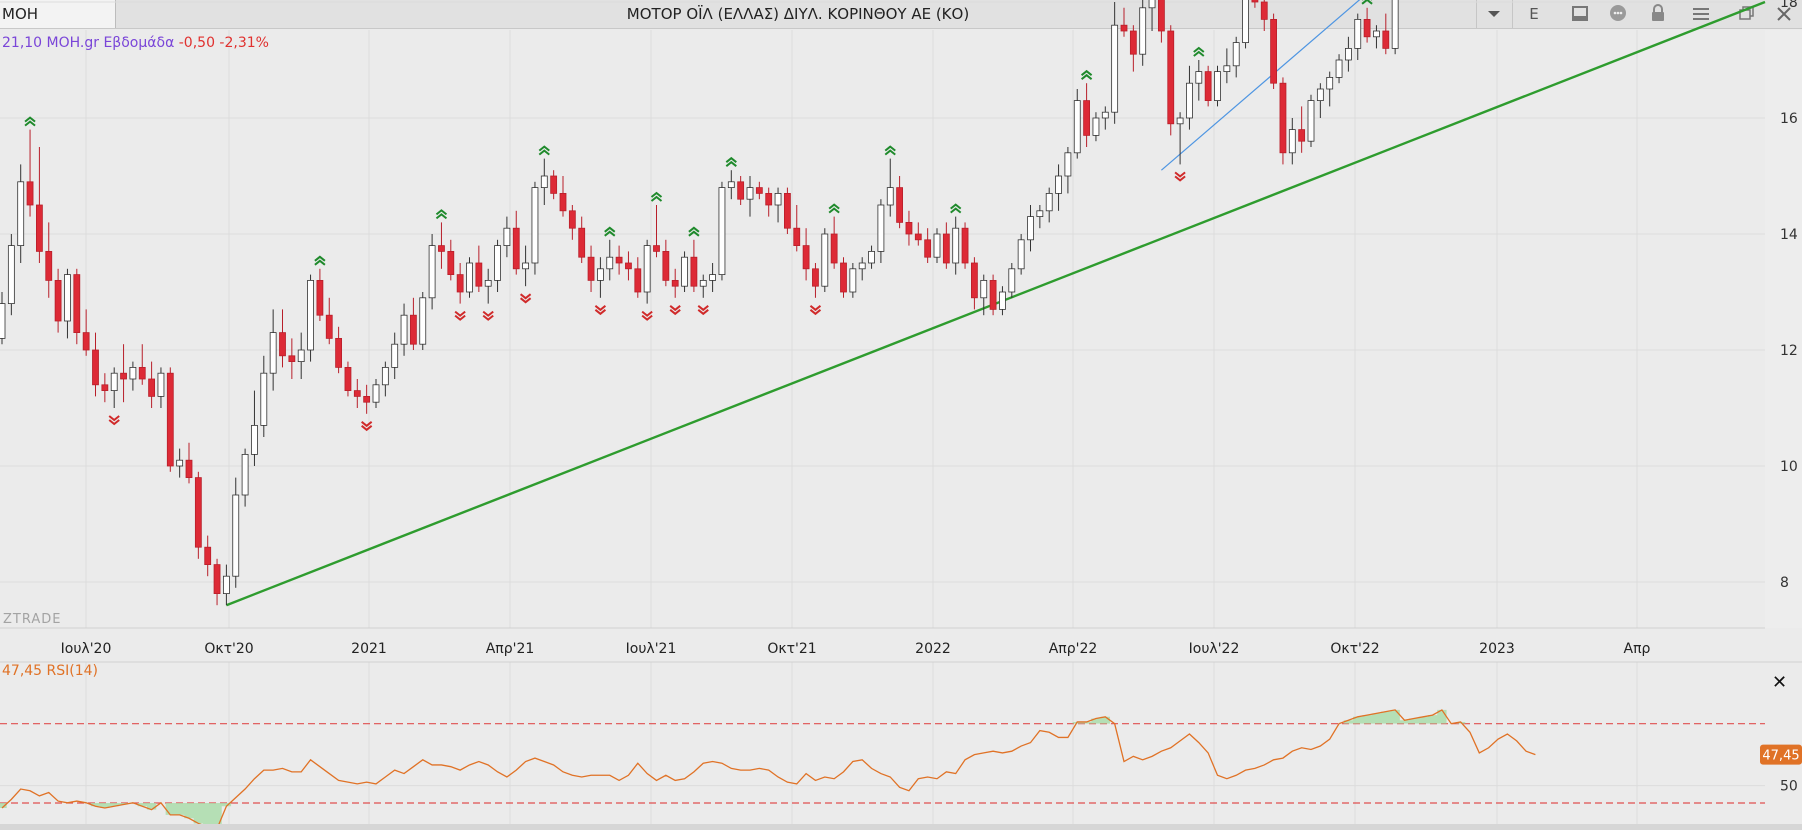 Image resolution: width=1802 pixels, height=830 pixels. I want to click on x-tick-label: Οκτ'20, so click(228, 649).